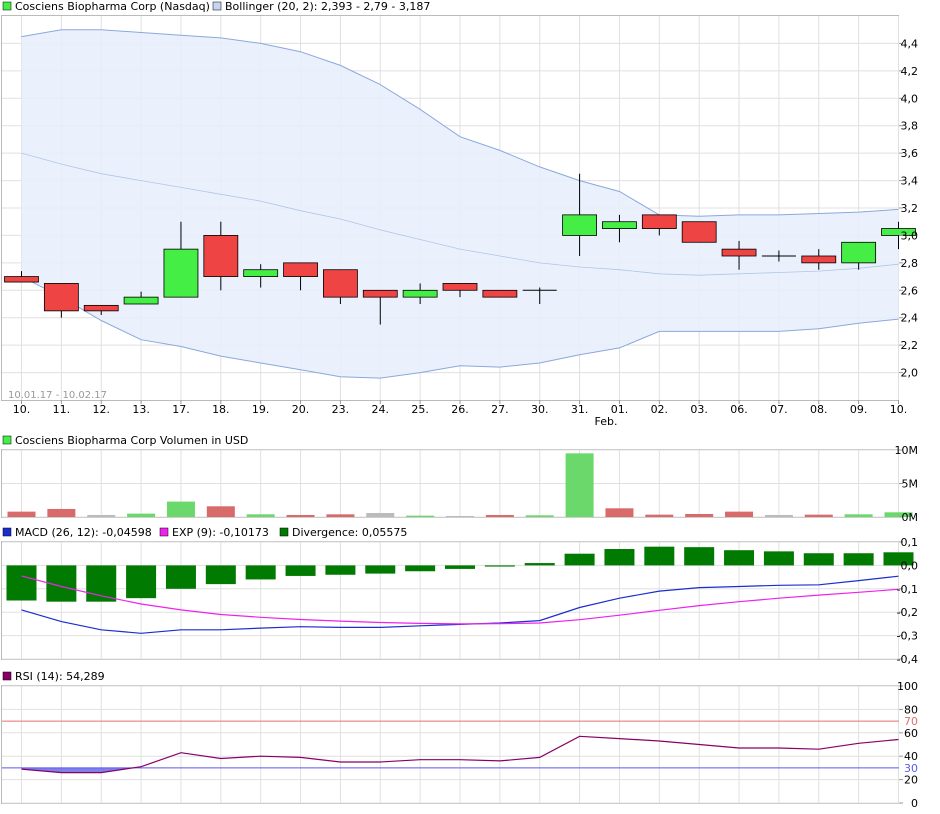 Image resolution: width=940 pixels, height=814 pixels. Describe the element at coordinates (164, 532) in the screenshot. I see `exp-legend-swatch` at that location.